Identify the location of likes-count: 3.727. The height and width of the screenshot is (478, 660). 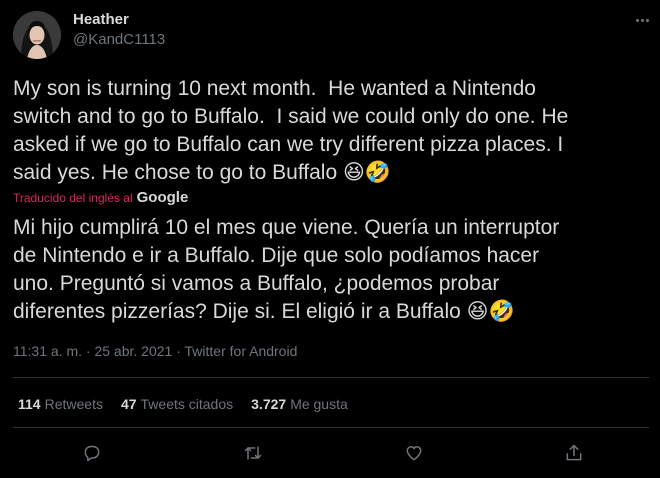
(269, 404).